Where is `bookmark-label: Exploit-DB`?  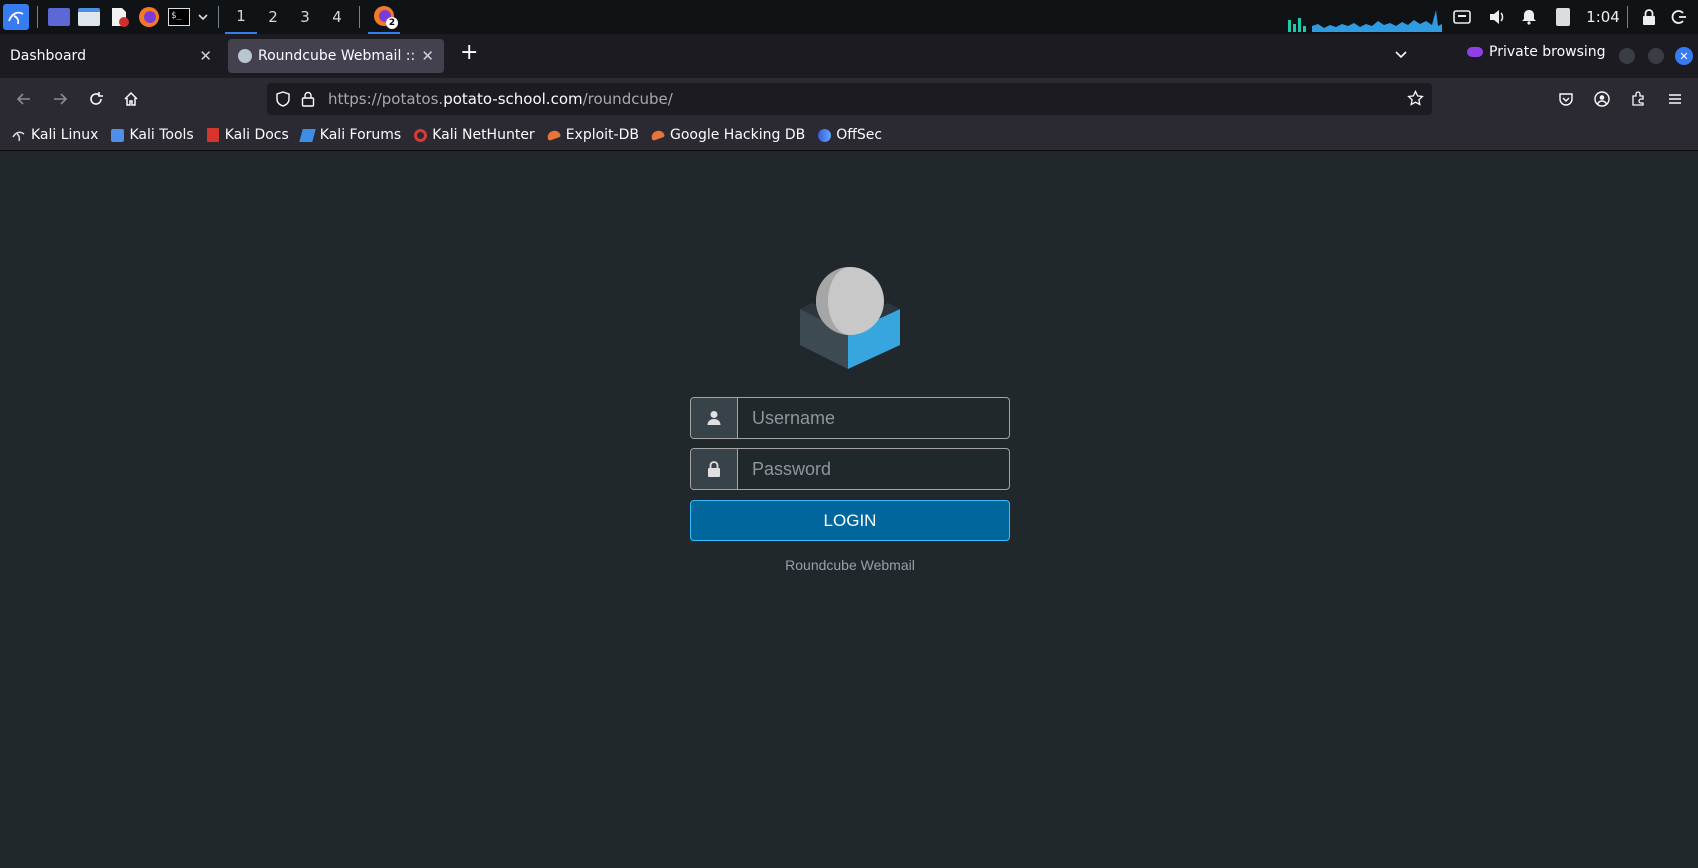 bookmark-label: Exploit-DB is located at coordinates (602, 135).